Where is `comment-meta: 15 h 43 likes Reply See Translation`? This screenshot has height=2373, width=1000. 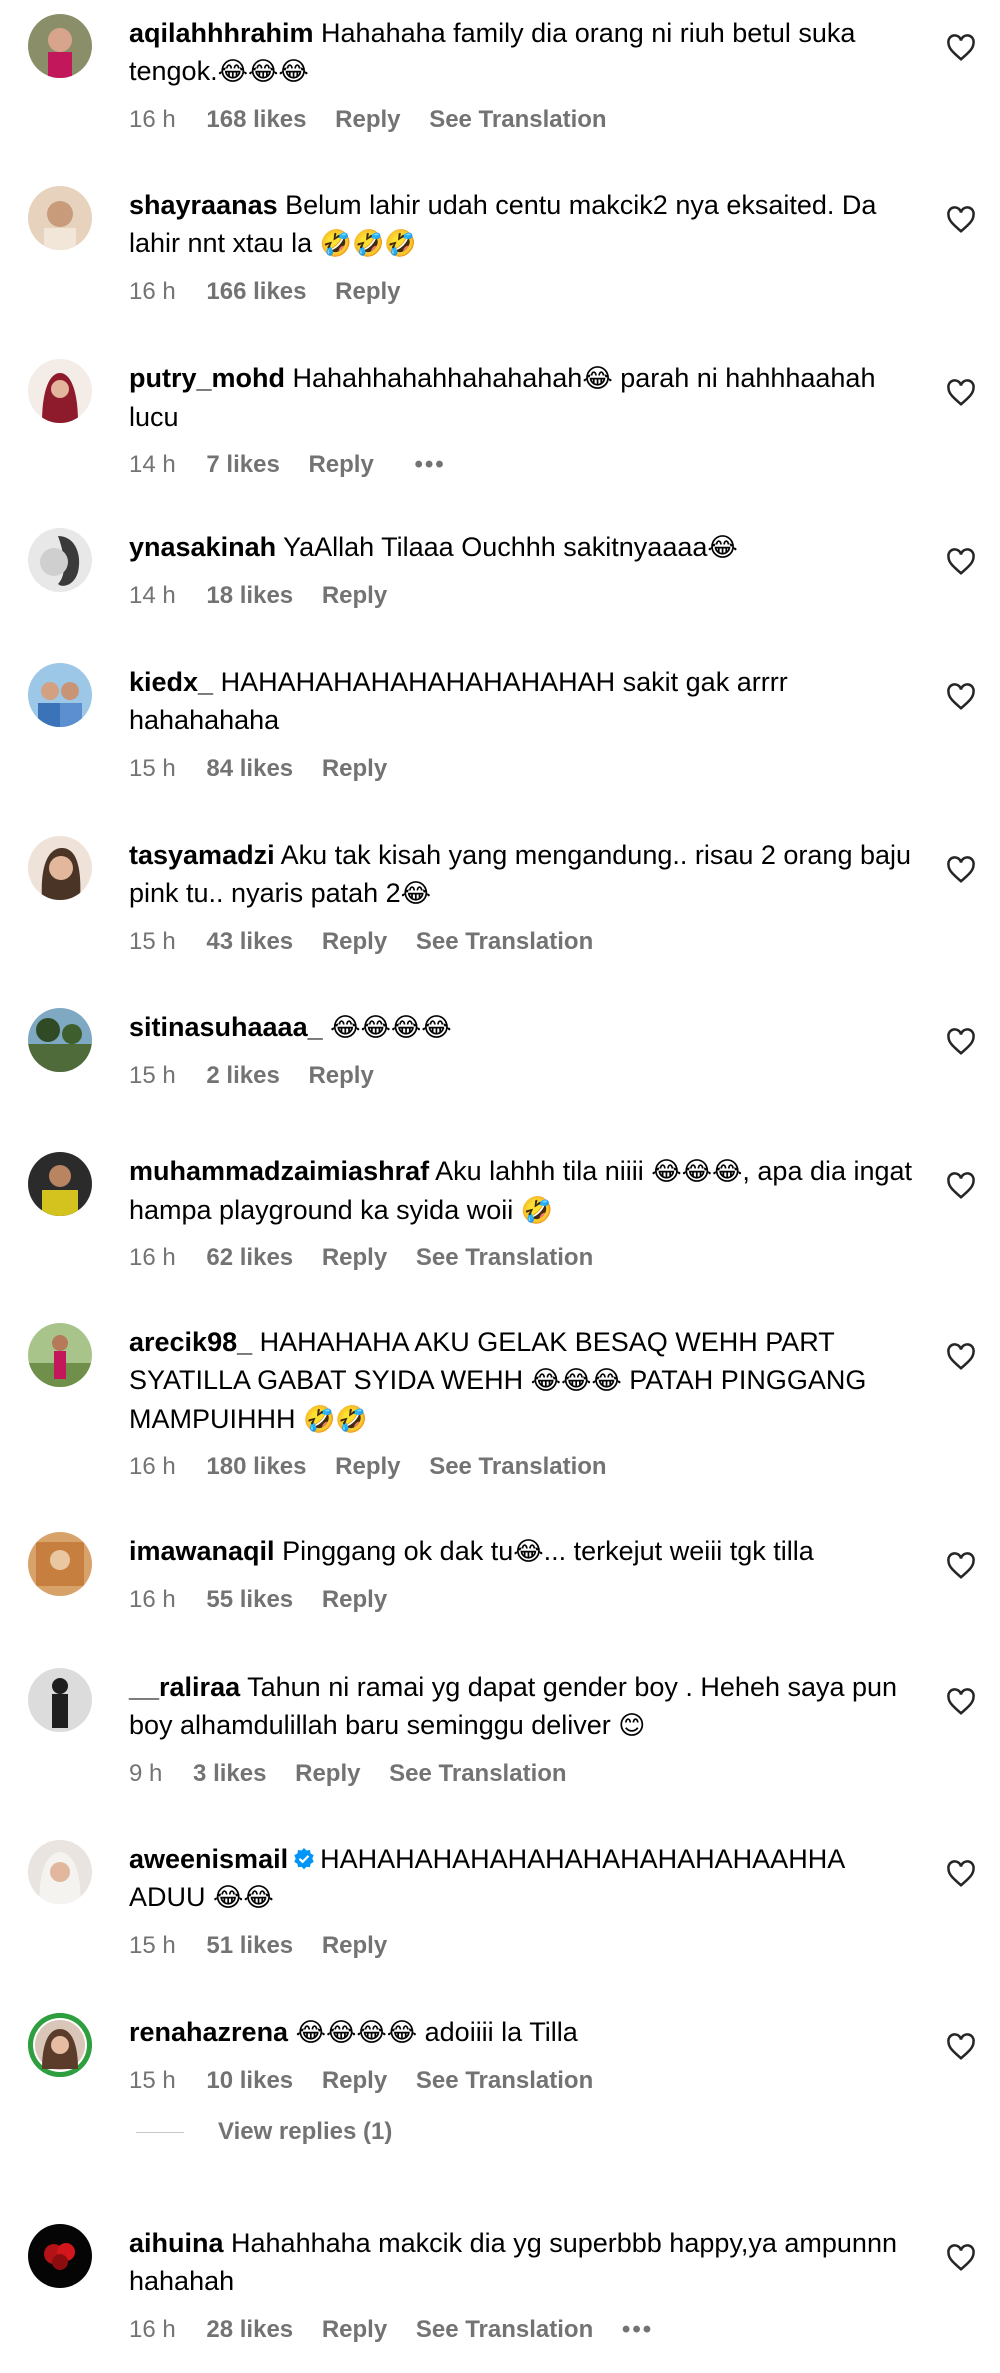 comment-meta: 15 h 43 likes Reply See Translation is located at coordinates (372, 942).